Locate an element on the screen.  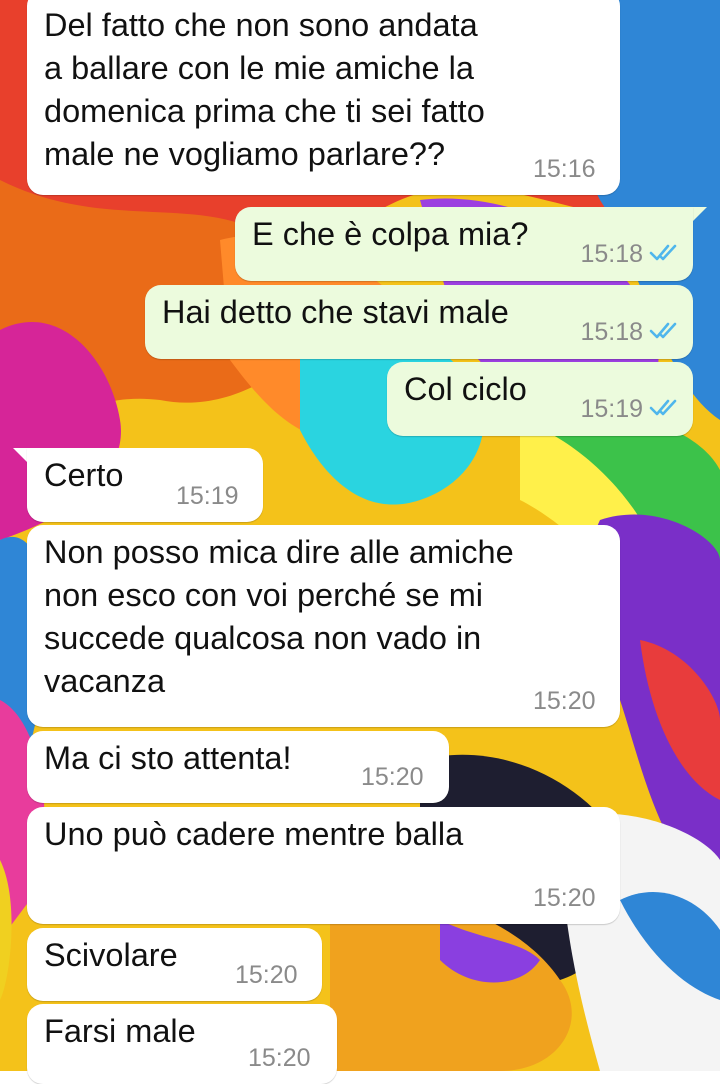
incoming-message-bubble: Uno può cadere mentre balla 15:20 is located at coordinates (323, 865).